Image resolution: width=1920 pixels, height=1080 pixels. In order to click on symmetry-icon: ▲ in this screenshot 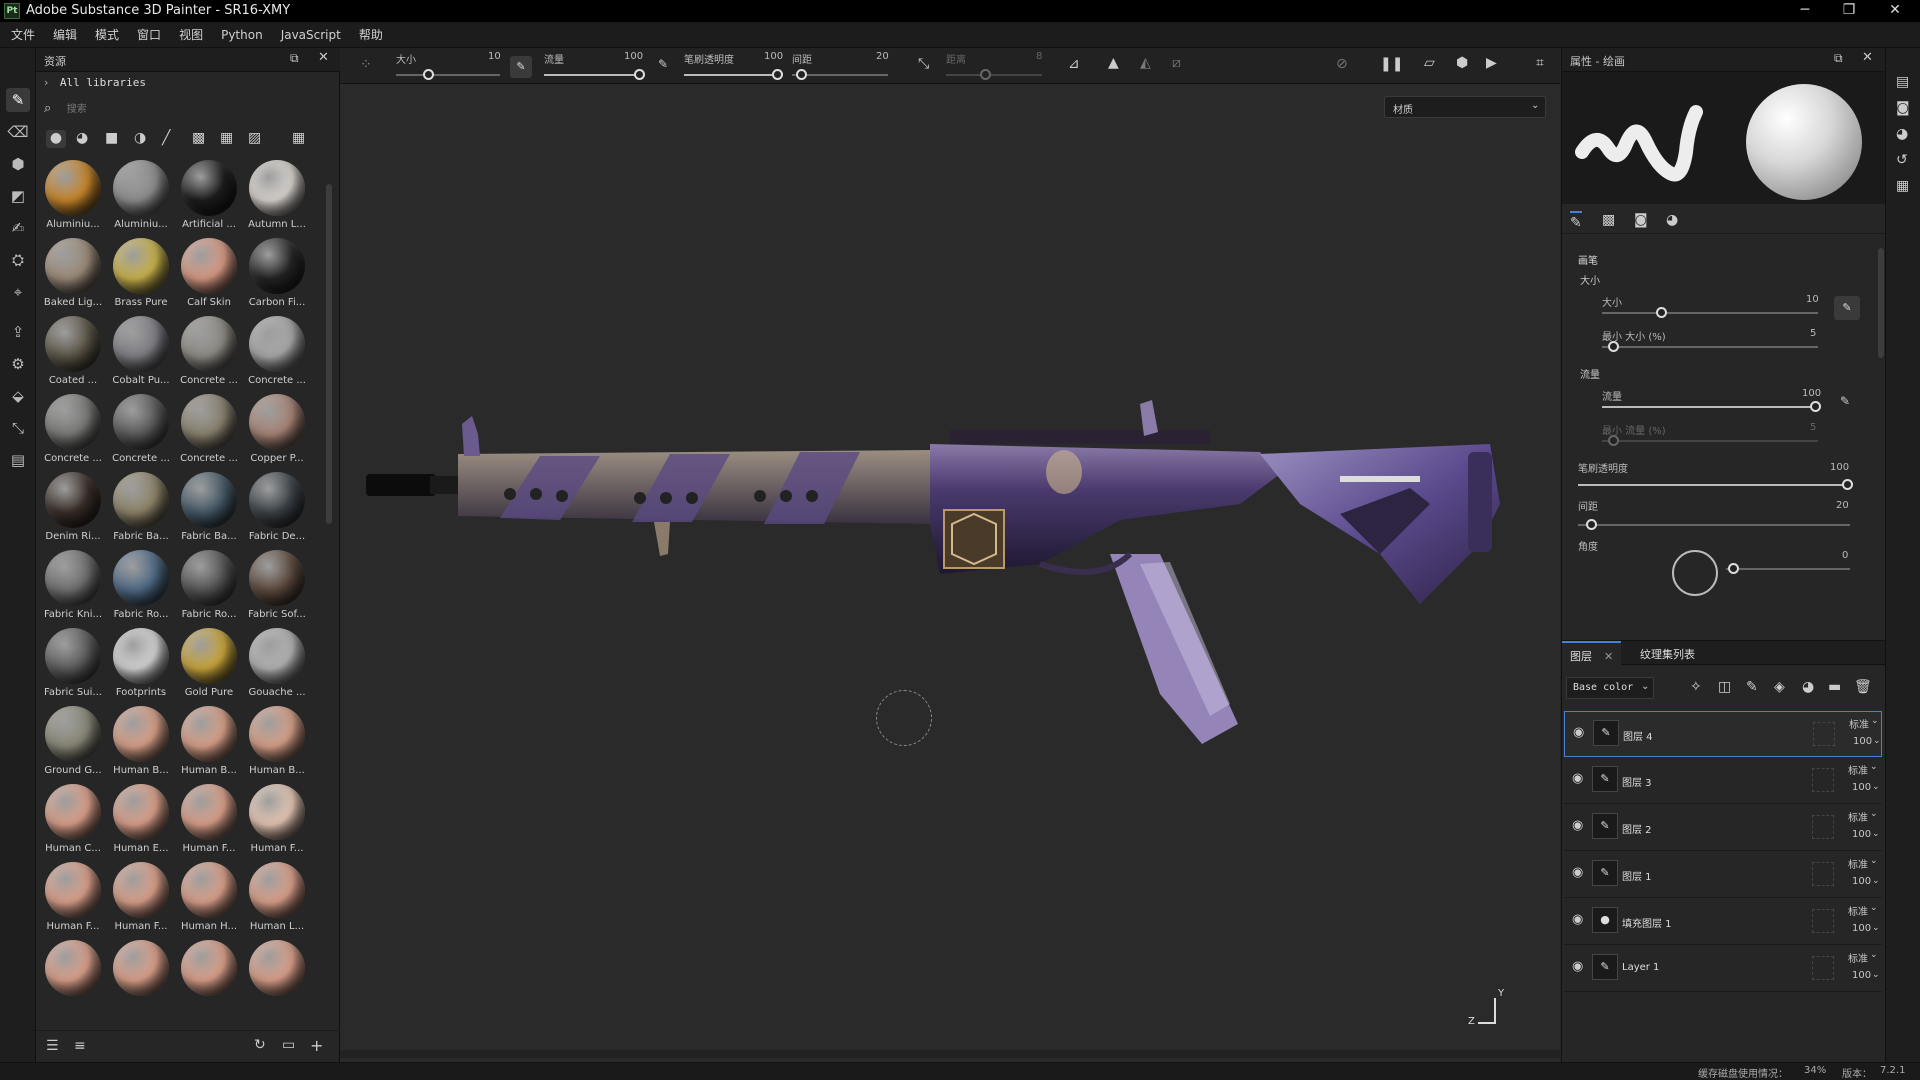, I will do `click(1113, 63)`.